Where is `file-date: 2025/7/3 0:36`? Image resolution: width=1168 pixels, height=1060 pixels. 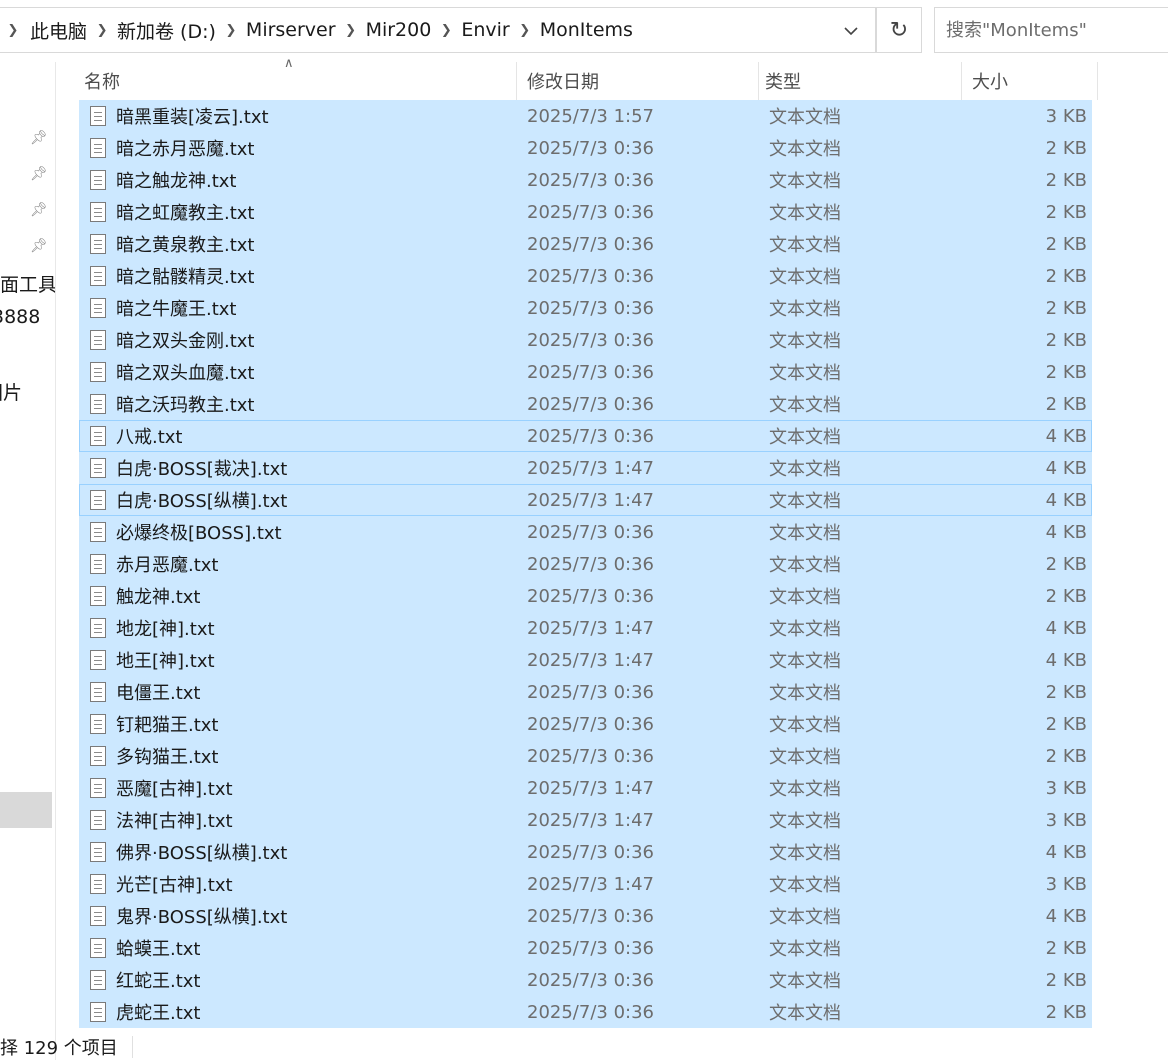
file-date: 2025/7/3 0:36 is located at coordinates (590, 372).